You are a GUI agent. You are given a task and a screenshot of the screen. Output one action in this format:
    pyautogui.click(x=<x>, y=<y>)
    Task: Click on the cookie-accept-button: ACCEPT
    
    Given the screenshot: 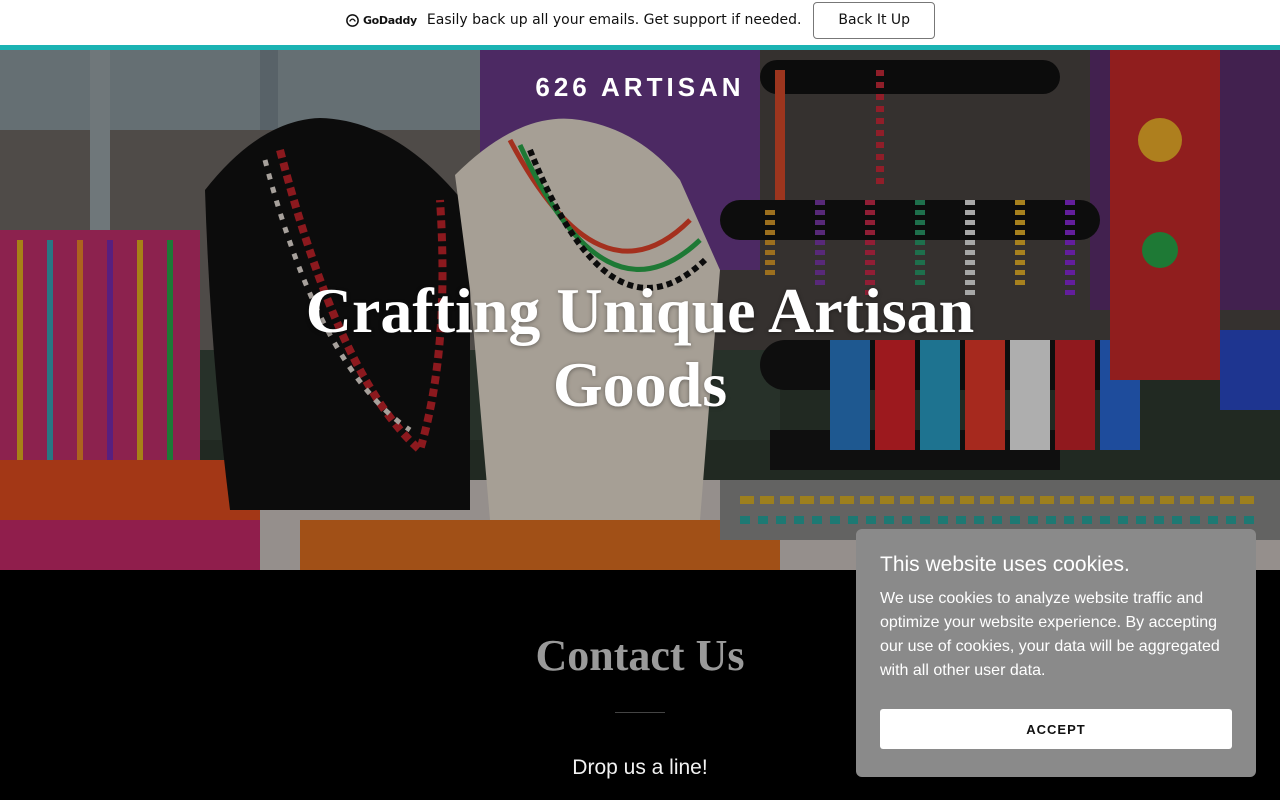 What is the action you would take?
    pyautogui.click(x=1056, y=729)
    